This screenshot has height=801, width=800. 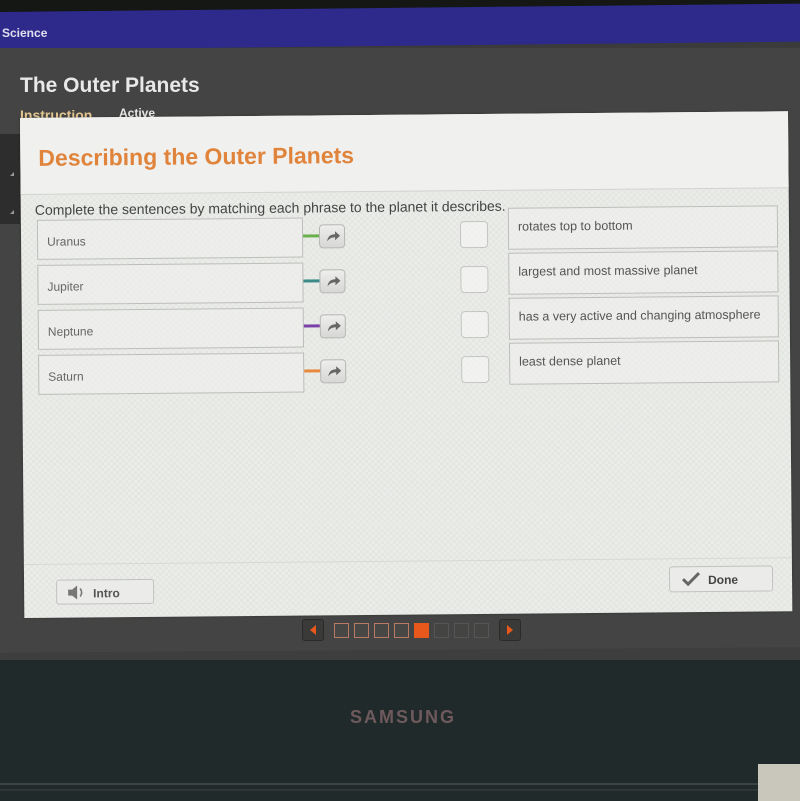 I want to click on previous-page-button, so click(x=313, y=630).